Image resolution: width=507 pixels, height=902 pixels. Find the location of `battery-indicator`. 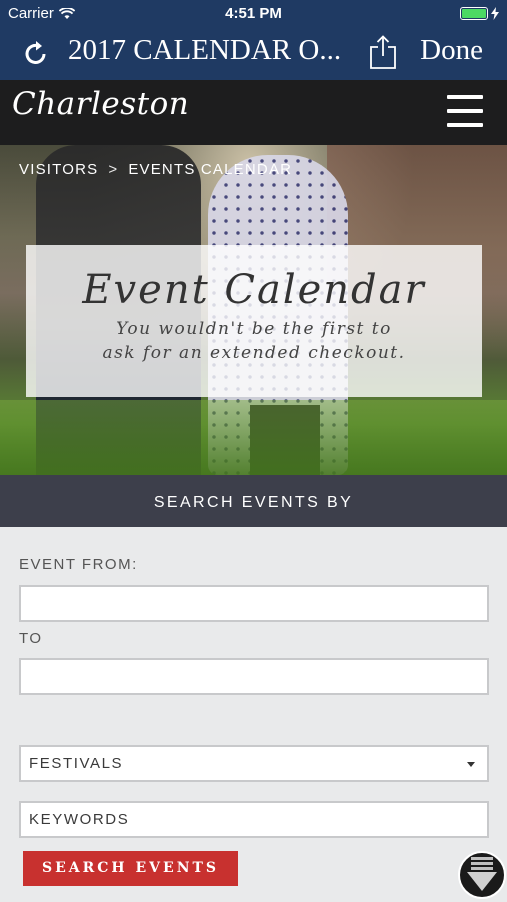

battery-indicator is located at coordinates (479, 13).